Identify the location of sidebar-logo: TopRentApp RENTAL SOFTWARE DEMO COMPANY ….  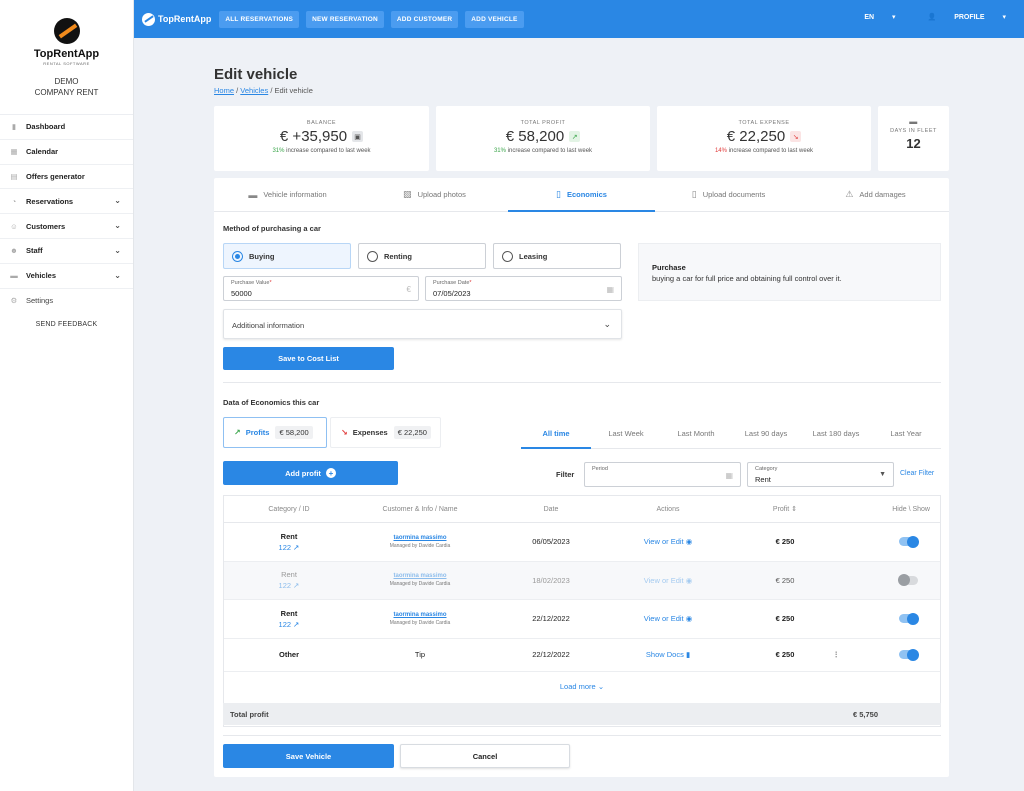
(66, 57).